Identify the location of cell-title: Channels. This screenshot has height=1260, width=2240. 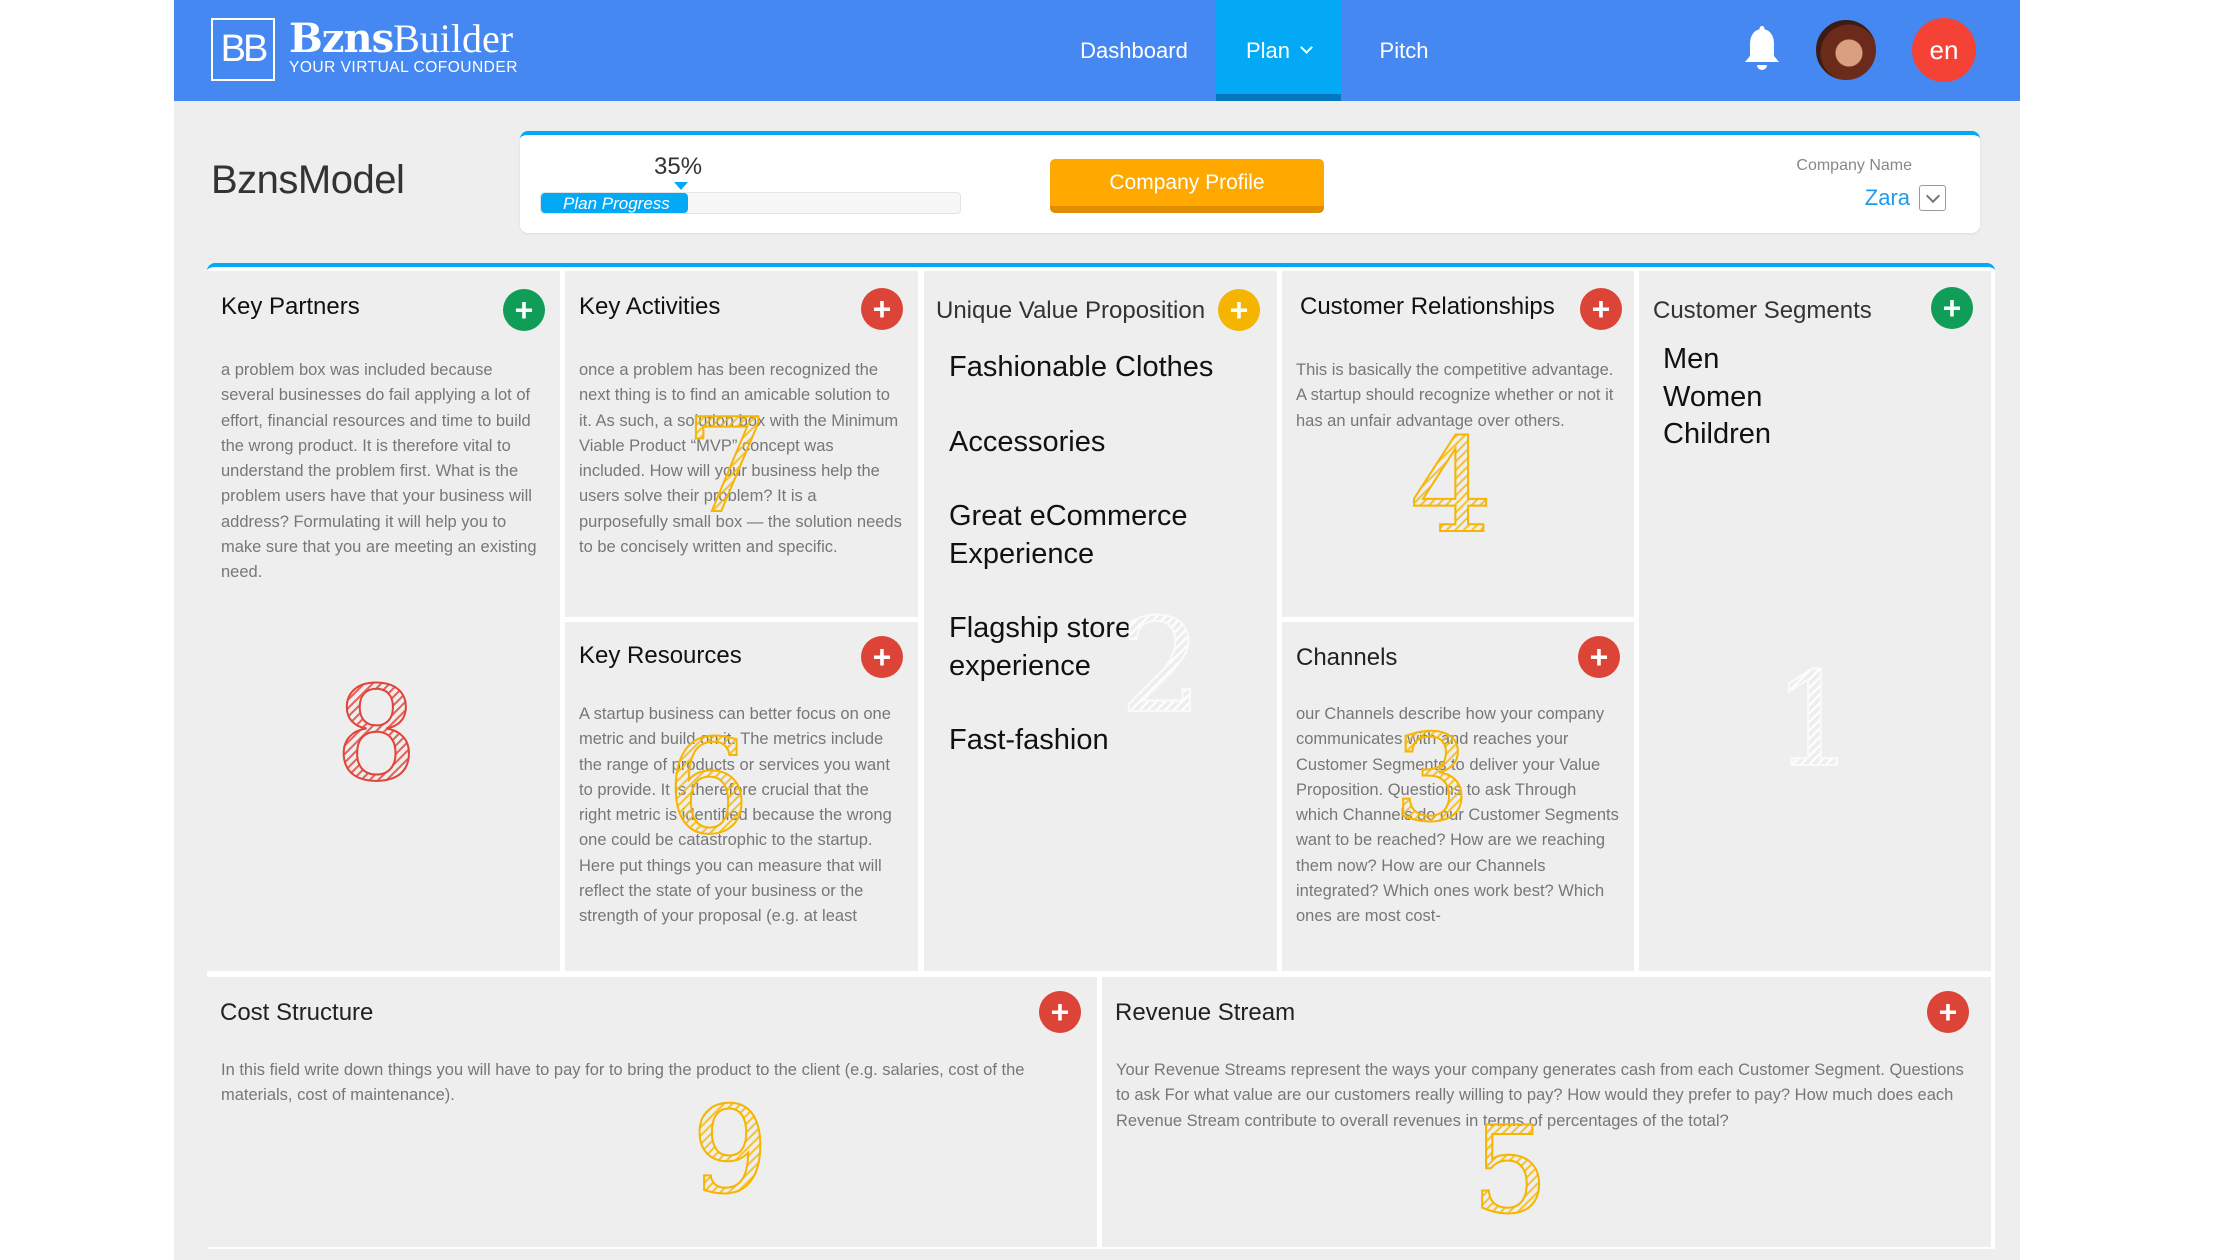
(1347, 657).